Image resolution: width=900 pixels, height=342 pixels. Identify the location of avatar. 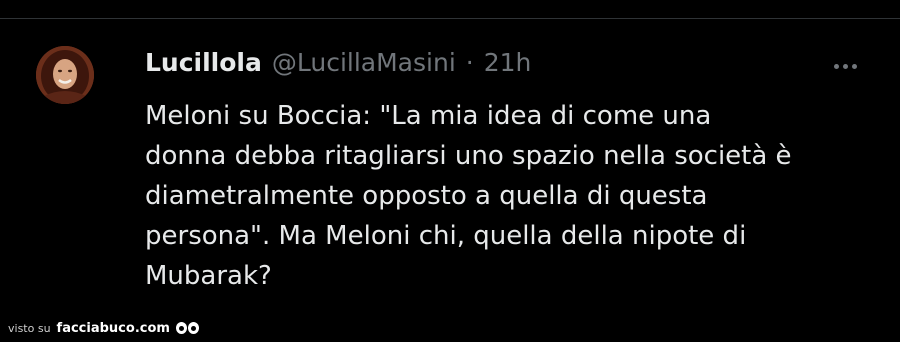
(65, 75).